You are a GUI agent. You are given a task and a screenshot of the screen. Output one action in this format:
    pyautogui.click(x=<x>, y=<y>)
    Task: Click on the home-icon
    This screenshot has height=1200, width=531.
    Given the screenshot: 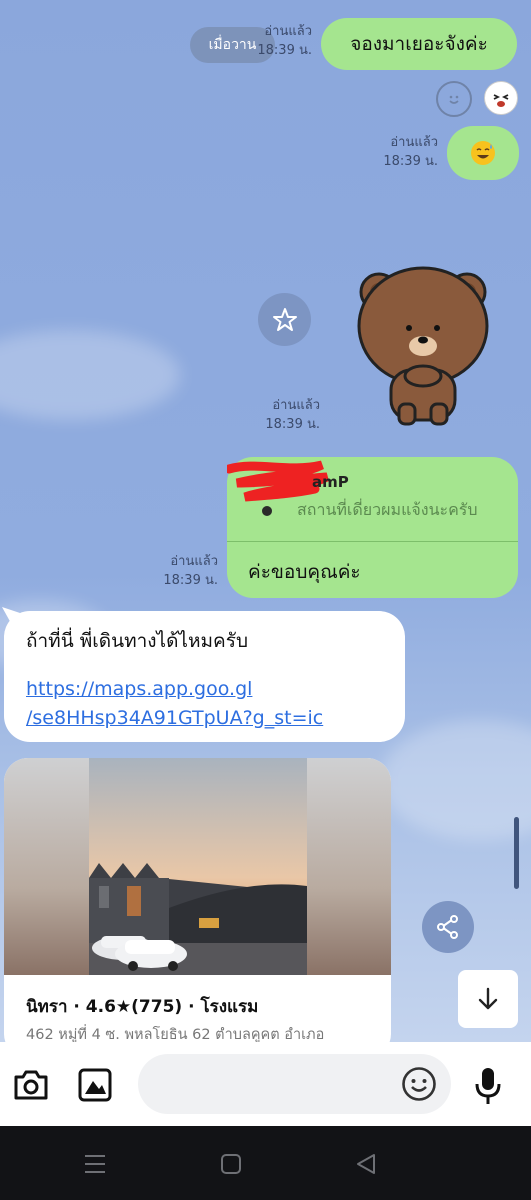 What is the action you would take?
    pyautogui.click(x=231, y=1164)
    